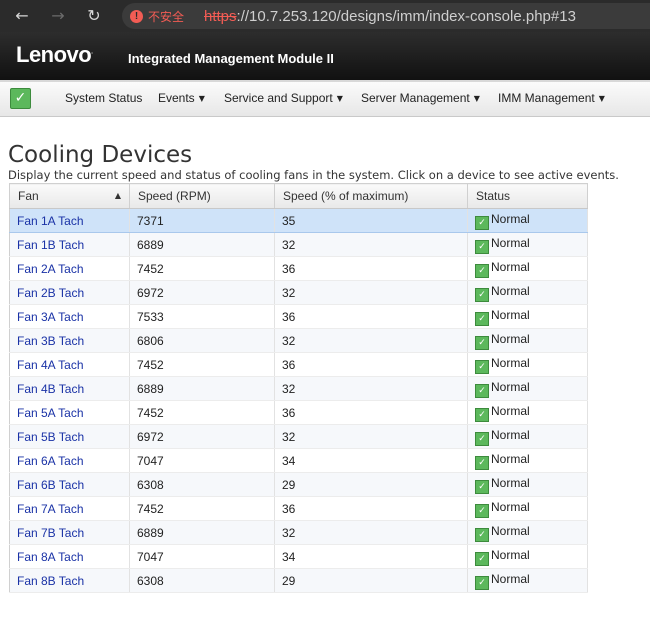 The height and width of the screenshot is (626, 650). What do you see at coordinates (69, 268) in the screenshot?
I see `fan-name-link: Fan 2A Tach` at bounding box center [69, 268].